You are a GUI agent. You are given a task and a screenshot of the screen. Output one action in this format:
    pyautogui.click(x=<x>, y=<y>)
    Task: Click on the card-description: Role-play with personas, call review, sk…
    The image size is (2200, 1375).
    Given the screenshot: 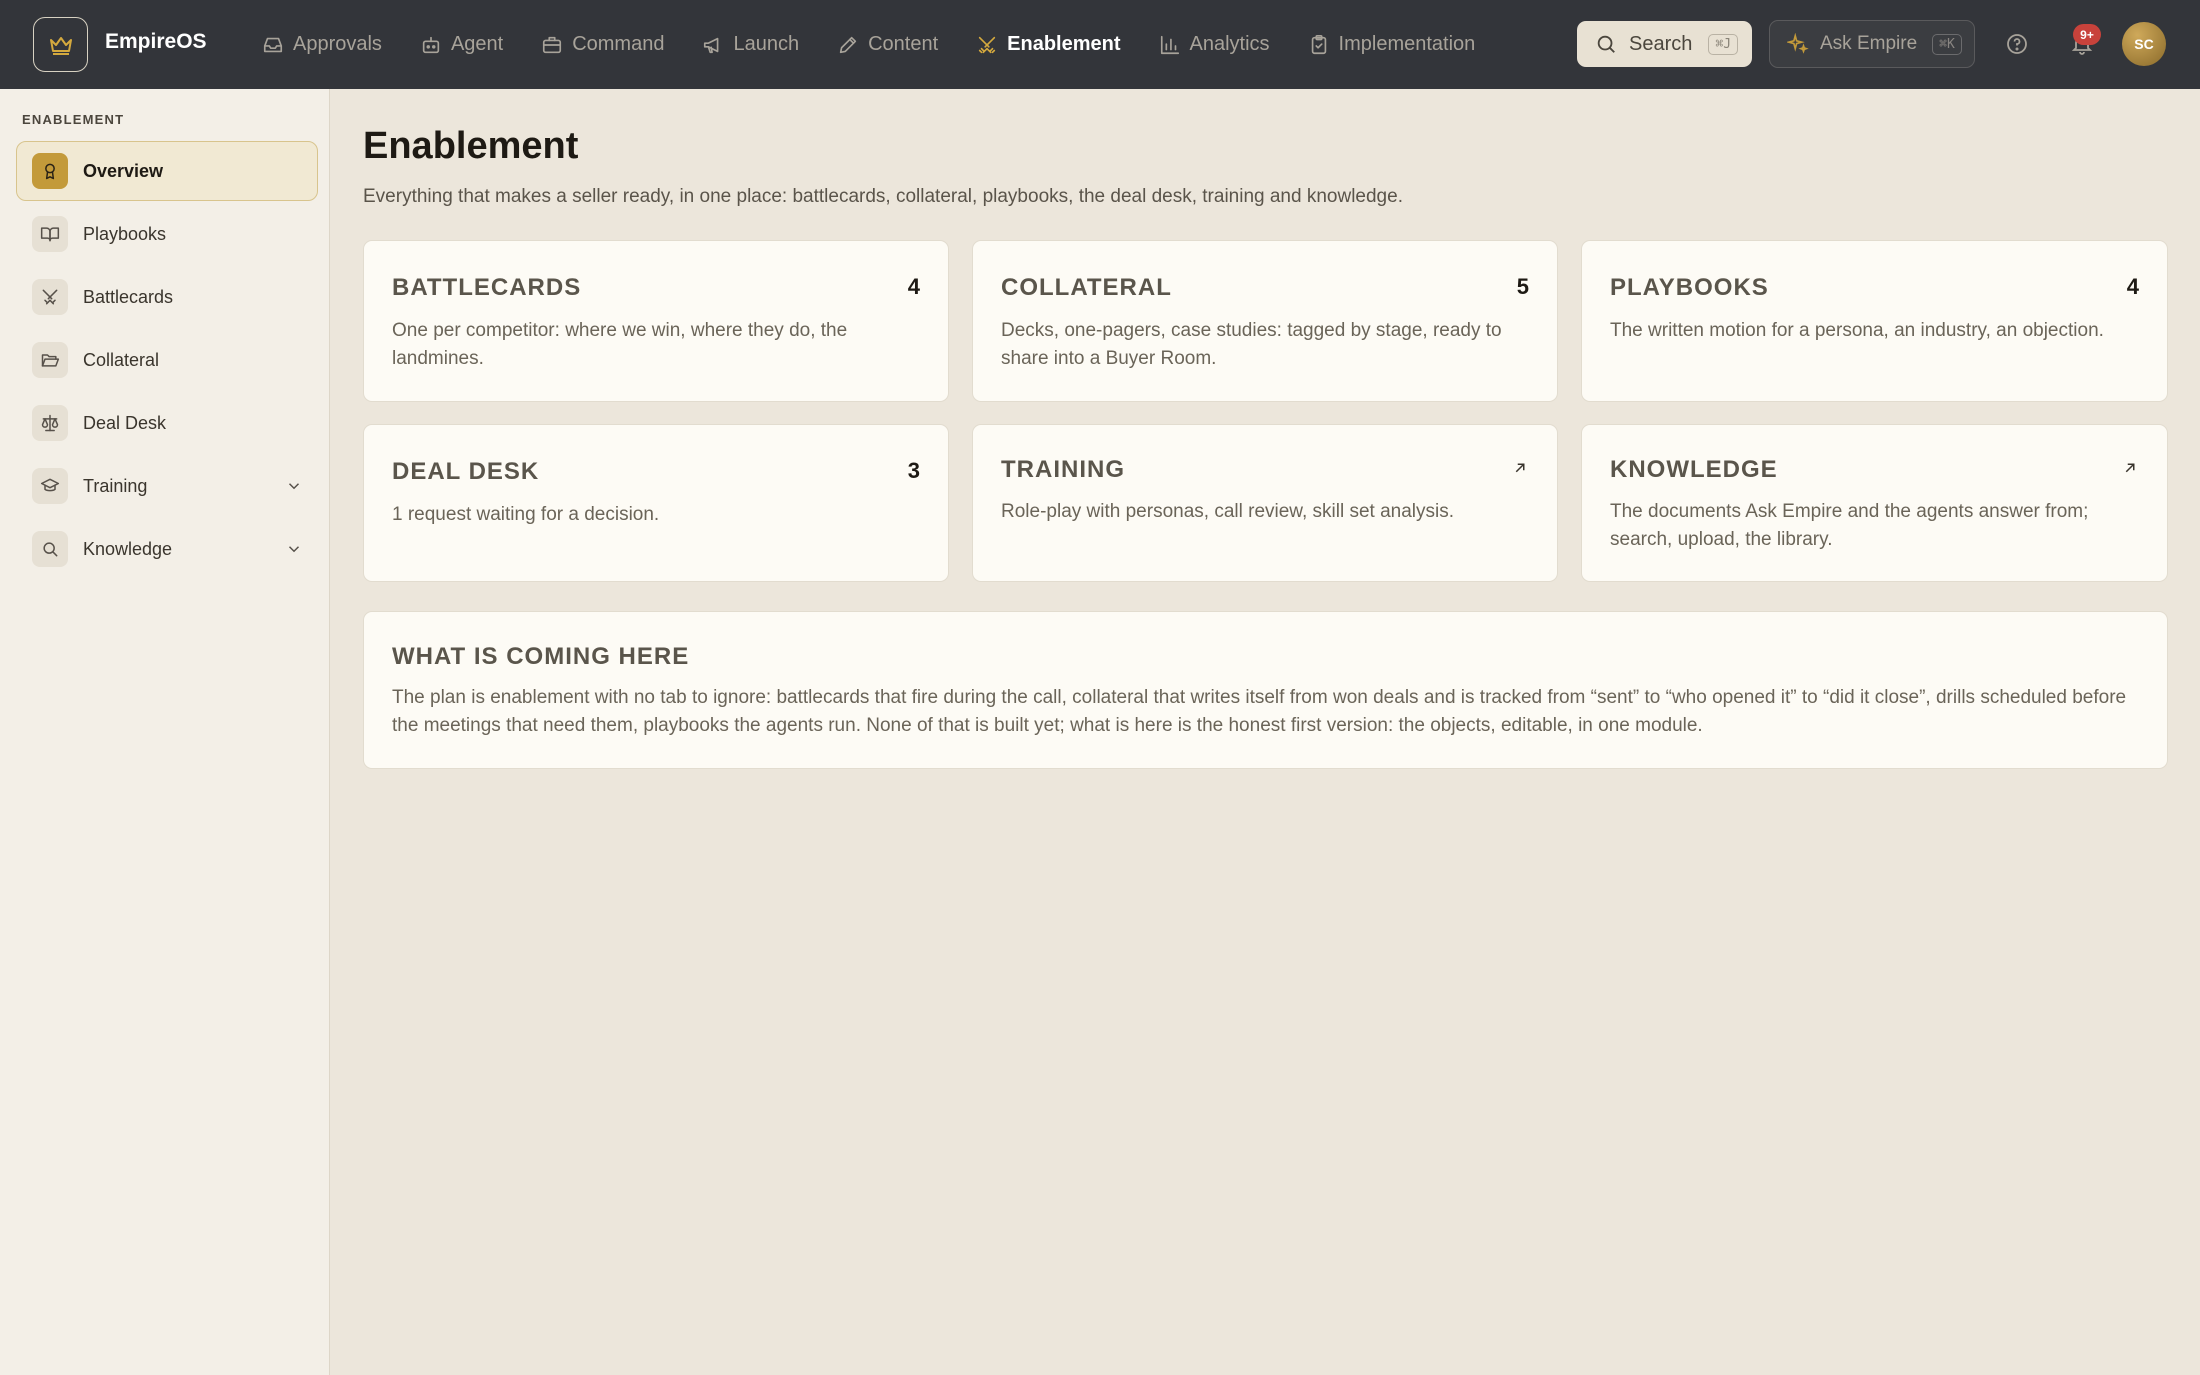 What is the action you would take?
    pyautogui.click(x=1228, y=511)
    